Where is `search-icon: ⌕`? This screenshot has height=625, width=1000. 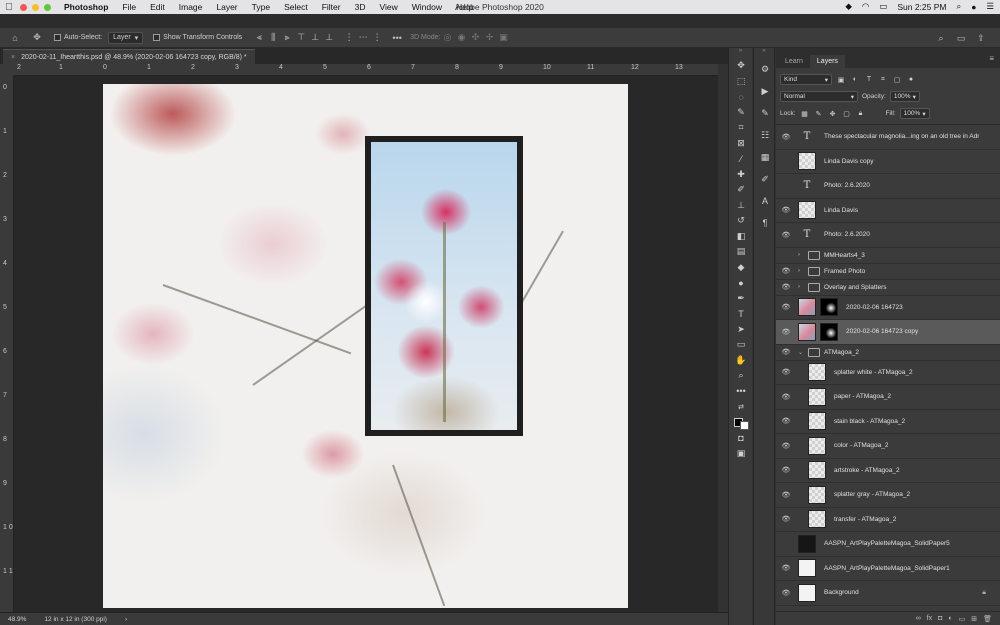 search-icon: ⌕ is located at coordinates (941, 38).